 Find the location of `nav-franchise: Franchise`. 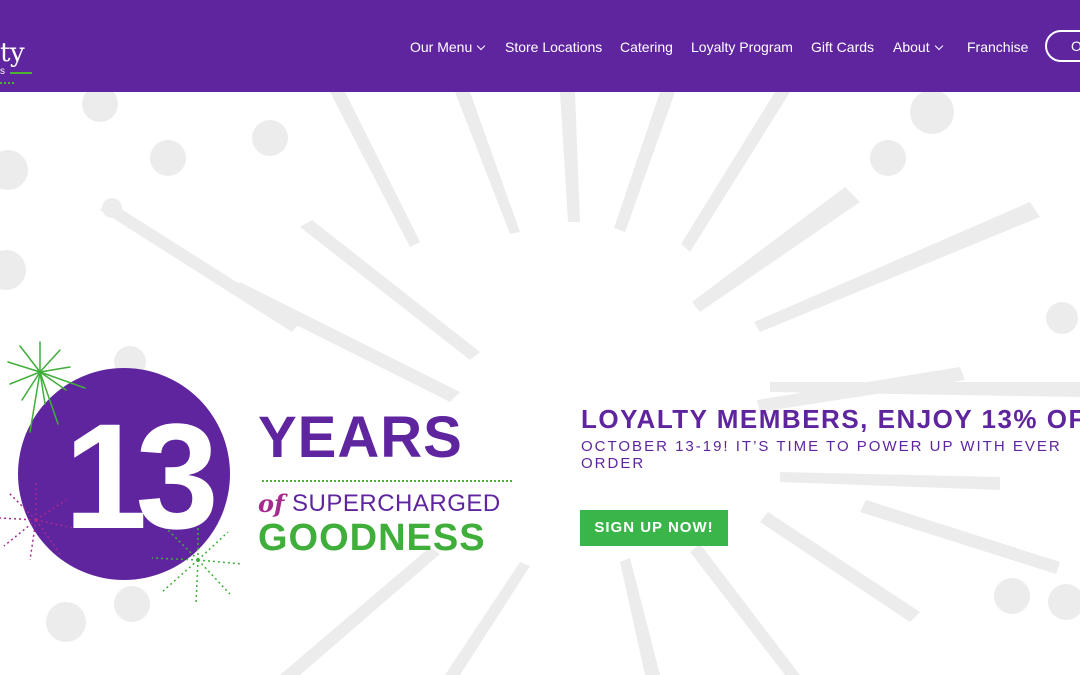

nav-franchise: Franchise is located at coordinates (997, 47).